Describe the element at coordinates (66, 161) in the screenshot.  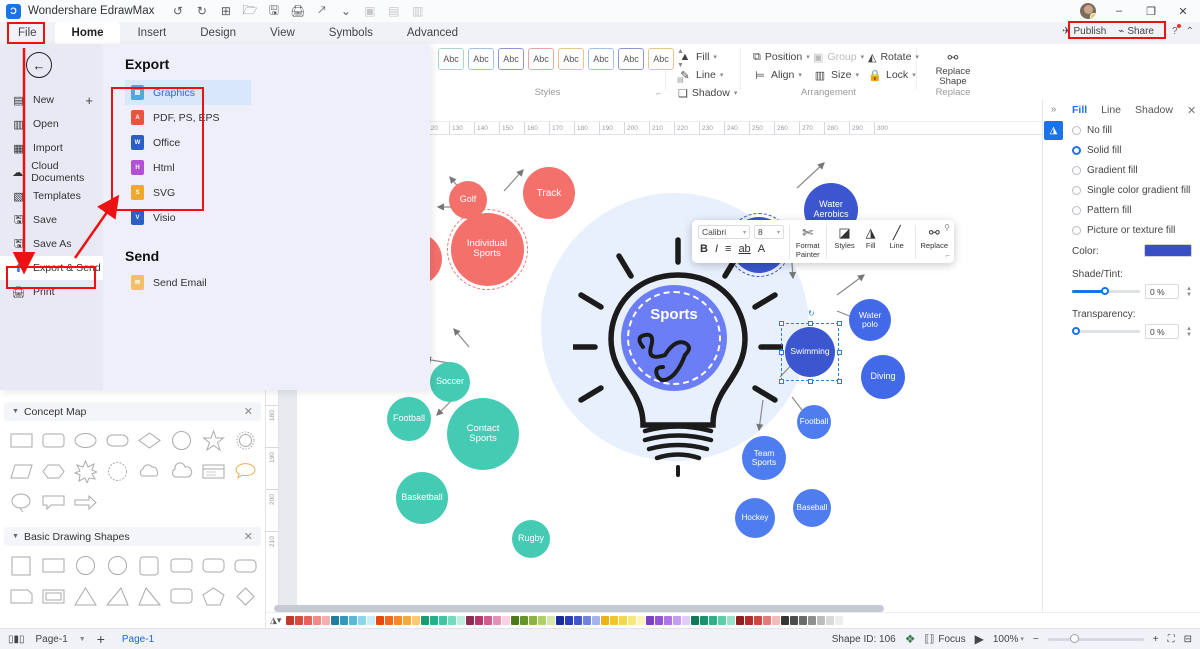
I see `annotation-arrows` at that location.